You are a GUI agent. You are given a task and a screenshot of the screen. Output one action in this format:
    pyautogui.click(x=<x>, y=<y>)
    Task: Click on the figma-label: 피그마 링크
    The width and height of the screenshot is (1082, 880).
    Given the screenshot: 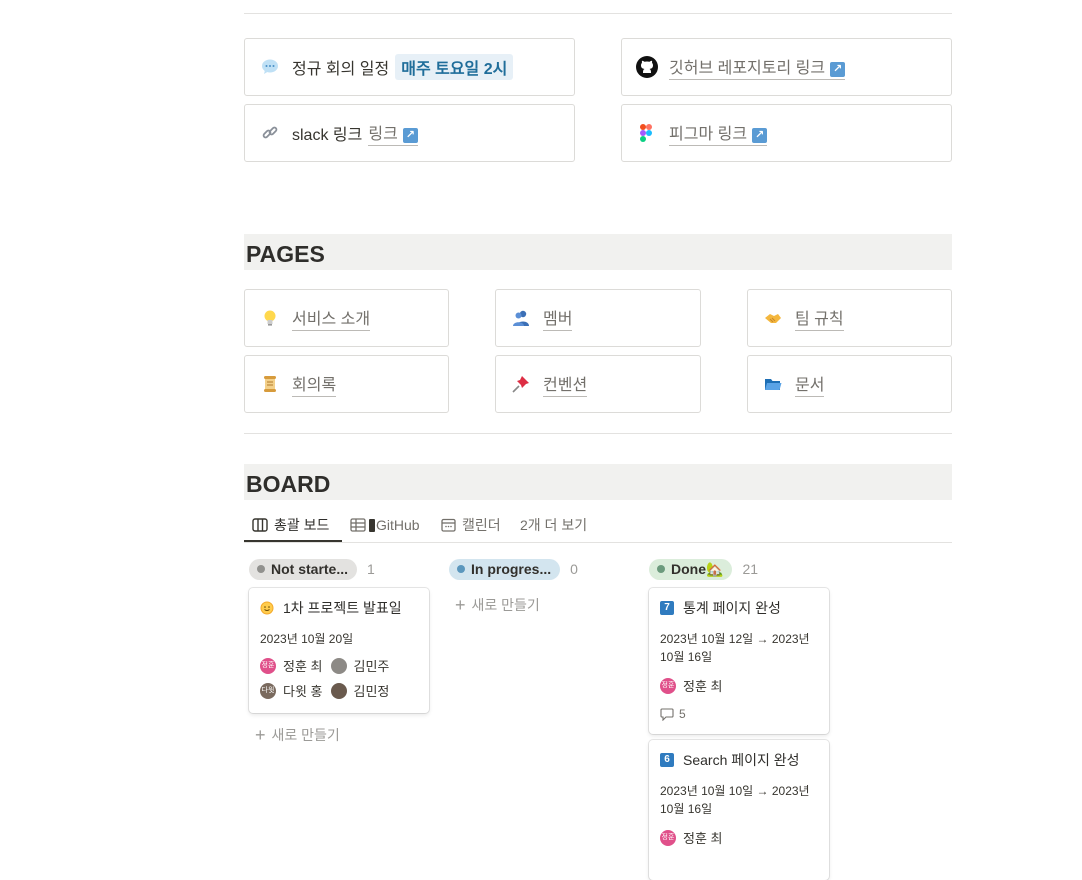 What is the action you would take?
    pyautogui.click(x=708, y=134)
    